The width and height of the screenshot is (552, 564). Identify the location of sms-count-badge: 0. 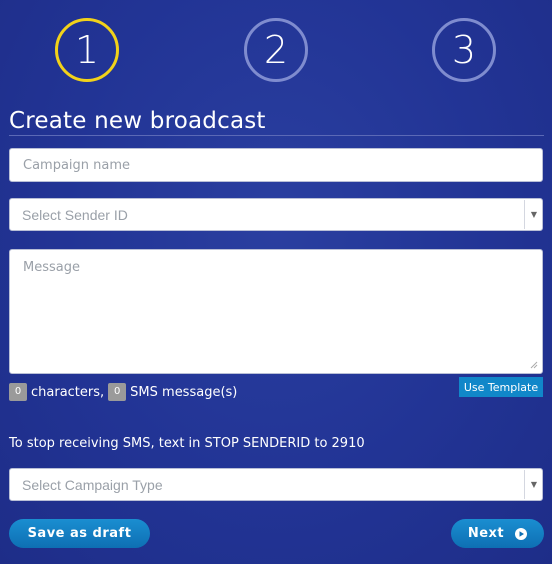
(117, 392).